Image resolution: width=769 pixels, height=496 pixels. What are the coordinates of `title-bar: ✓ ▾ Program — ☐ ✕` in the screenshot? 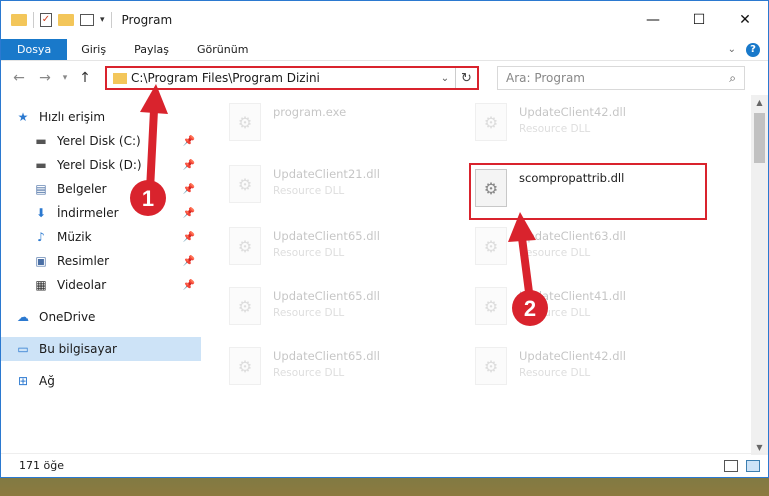 It's located at (384, 20).